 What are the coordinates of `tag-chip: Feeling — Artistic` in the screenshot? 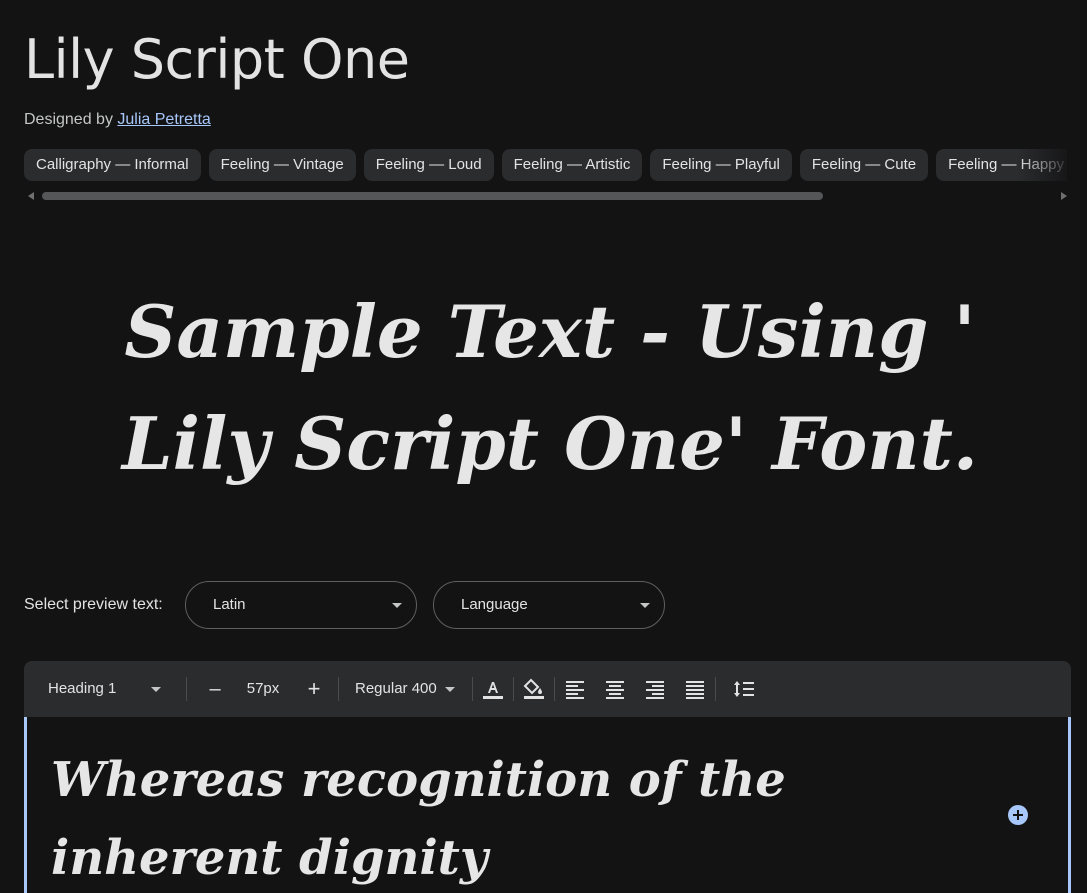 It's located at (572, 165).